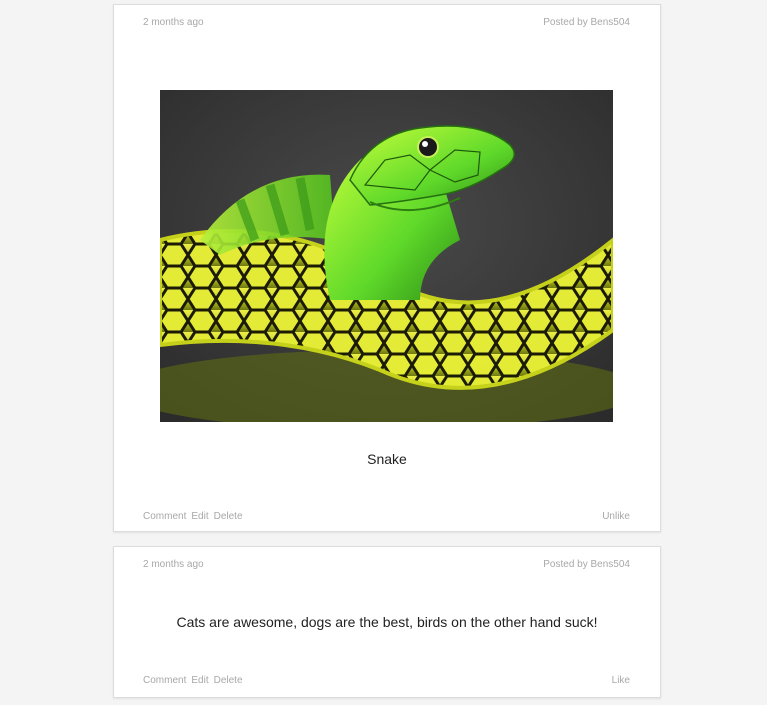  What do you see at coordinates (616, 517) in the screenshot?
I see `unlike-link: Unlike` at bounding box center [616, 517].